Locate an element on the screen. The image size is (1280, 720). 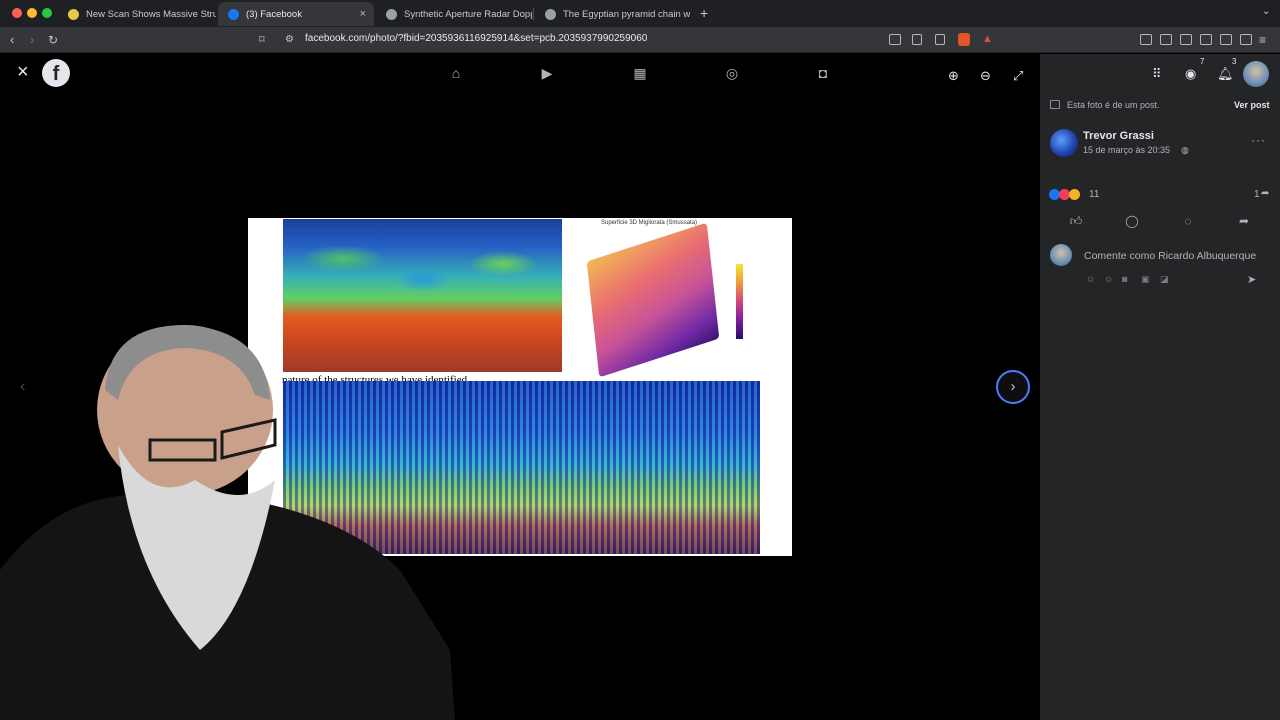
window-zoom-button is located at coordinates (47, 13).